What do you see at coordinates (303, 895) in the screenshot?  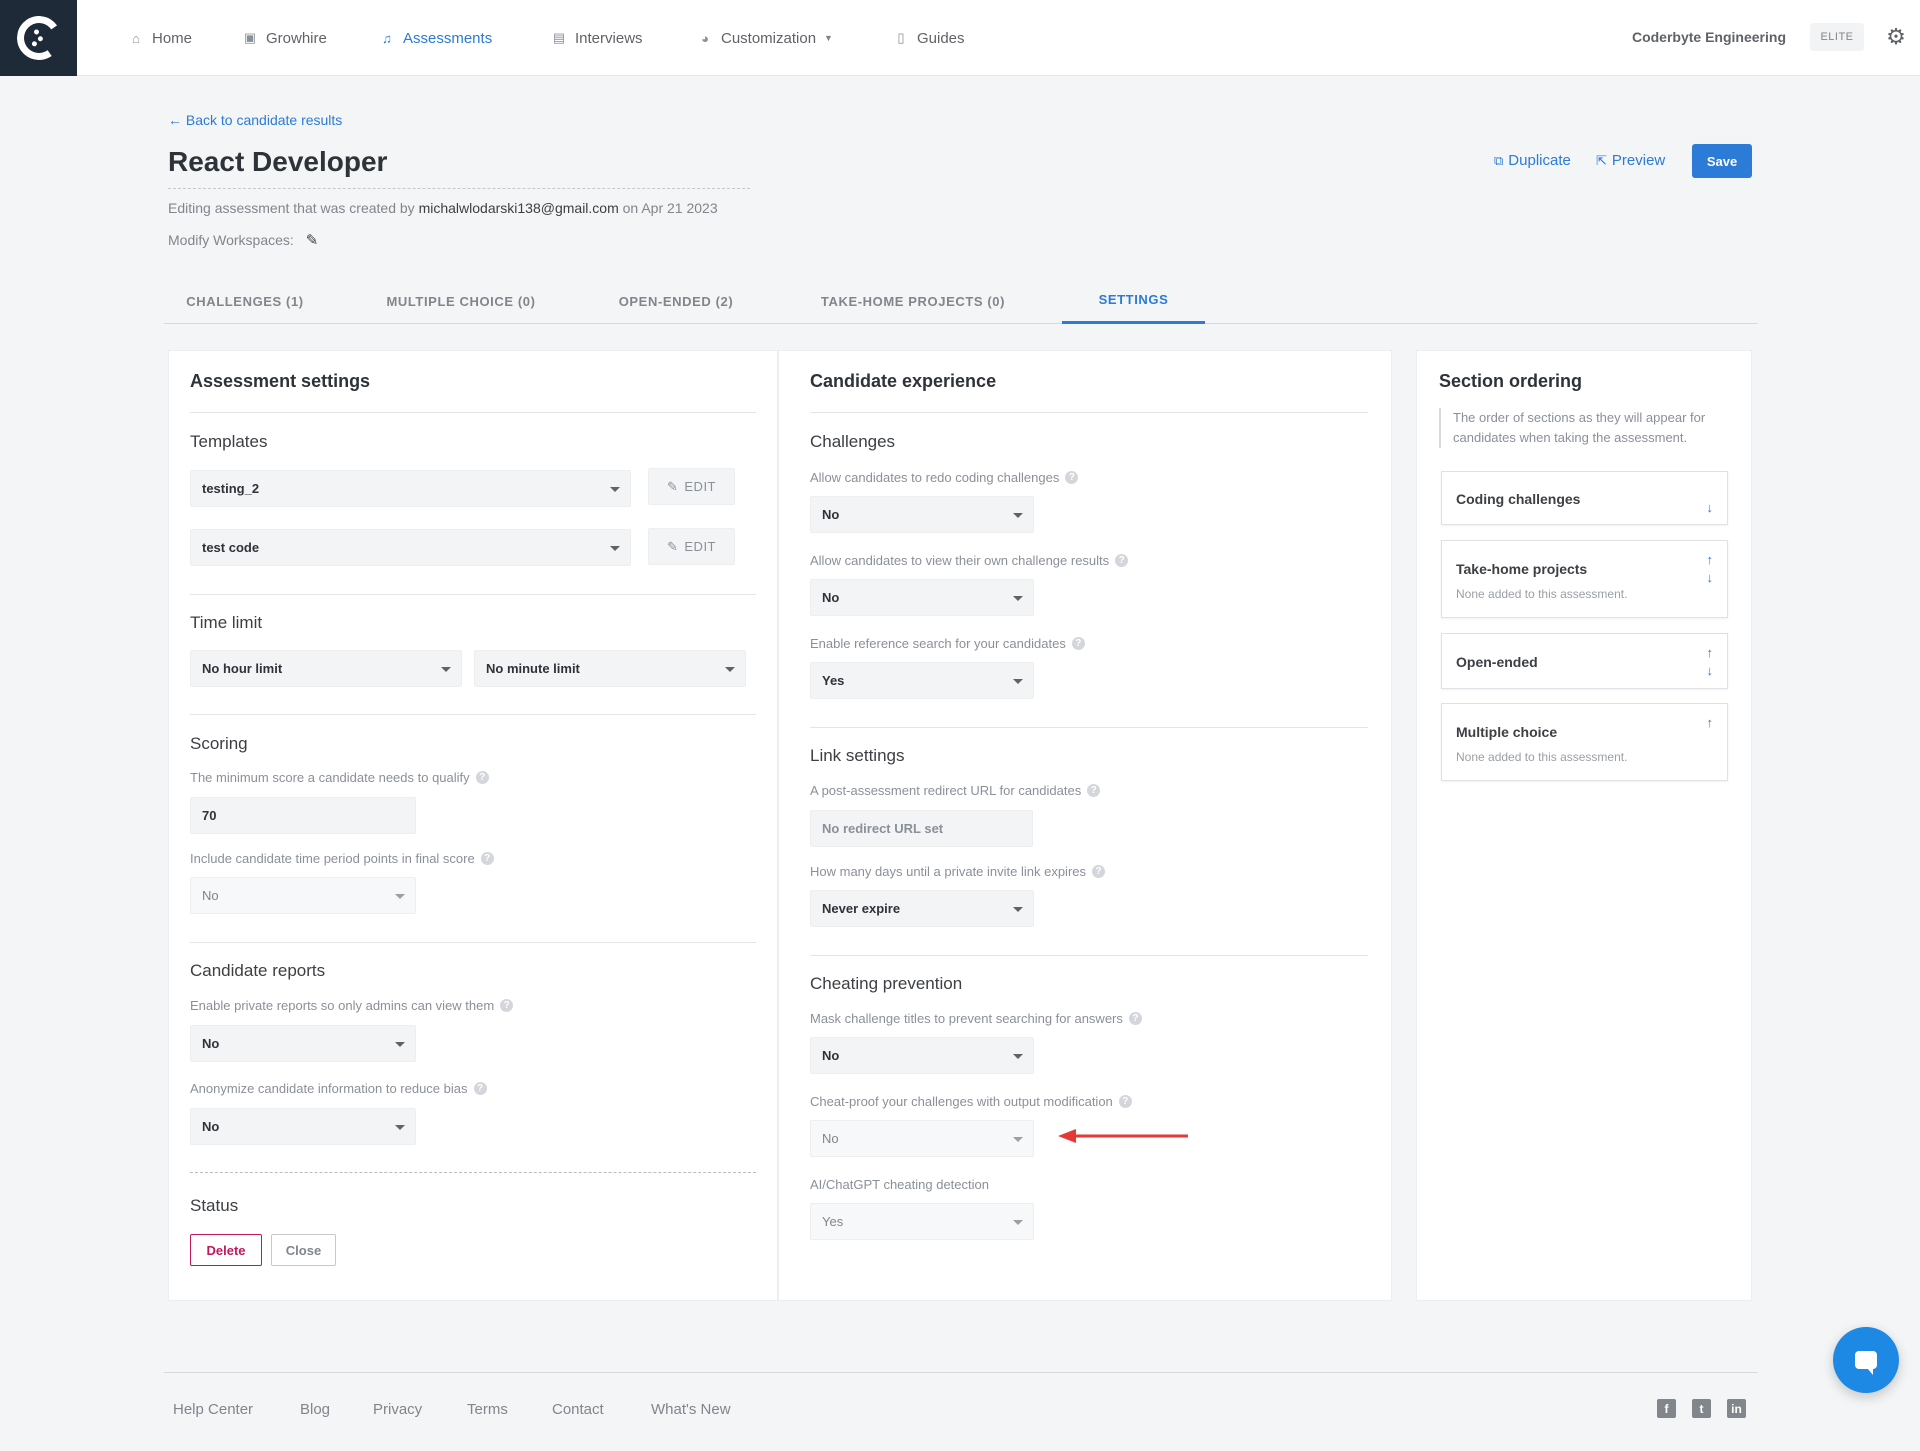 I see `time-points-select: No` at bounding box center [303, 895].